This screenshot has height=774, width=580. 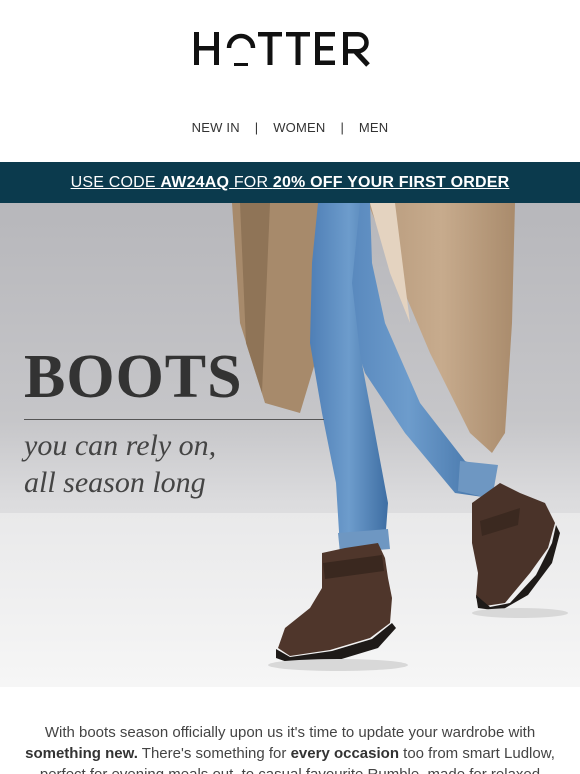 What do you see at coordinates (299, 127) in the screenshot?
I see `nav-item-women: WOMEN` at bounding box center [299, 127].